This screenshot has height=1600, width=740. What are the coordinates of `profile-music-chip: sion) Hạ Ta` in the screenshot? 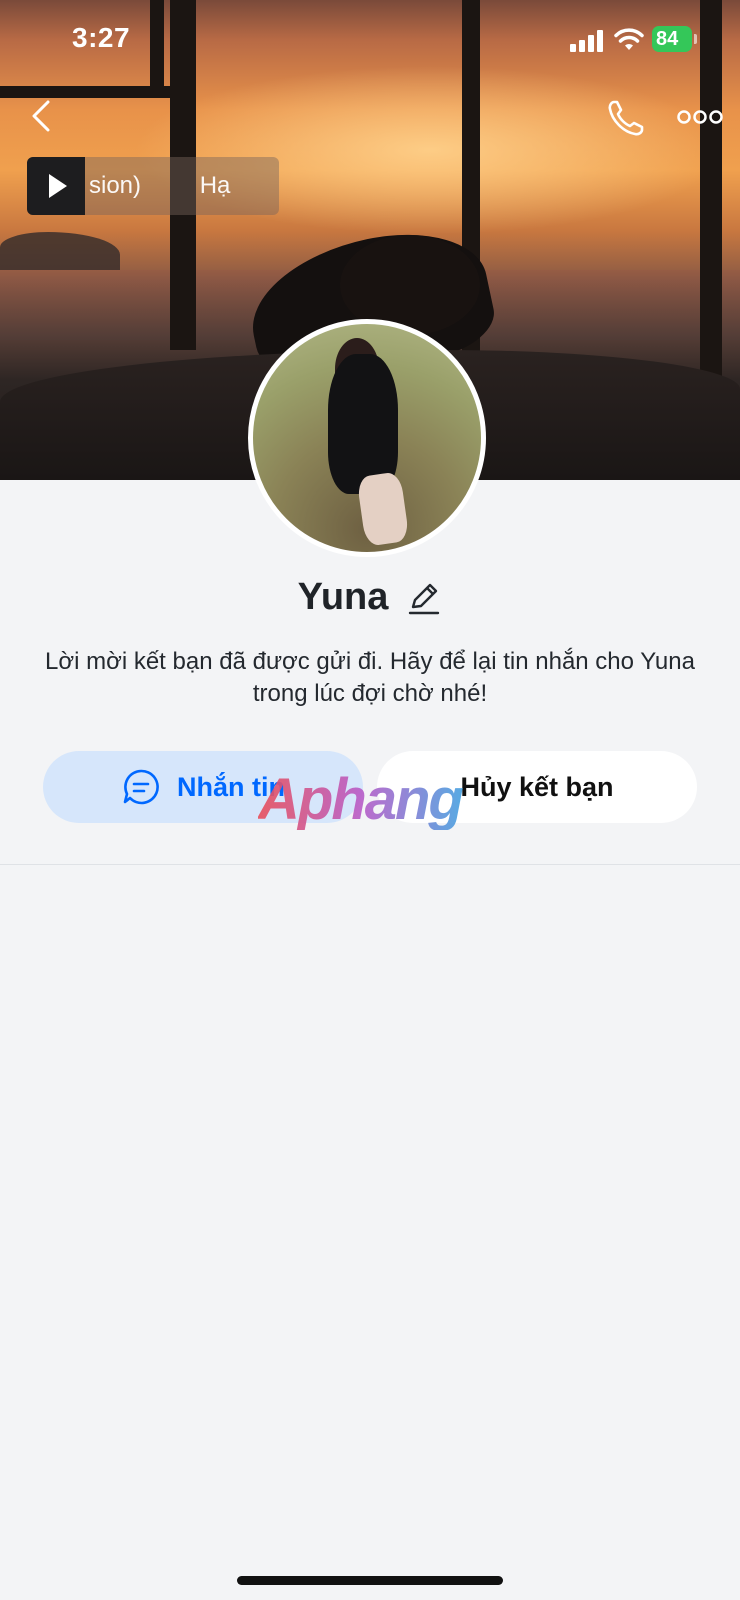 It's located at (153, 186).